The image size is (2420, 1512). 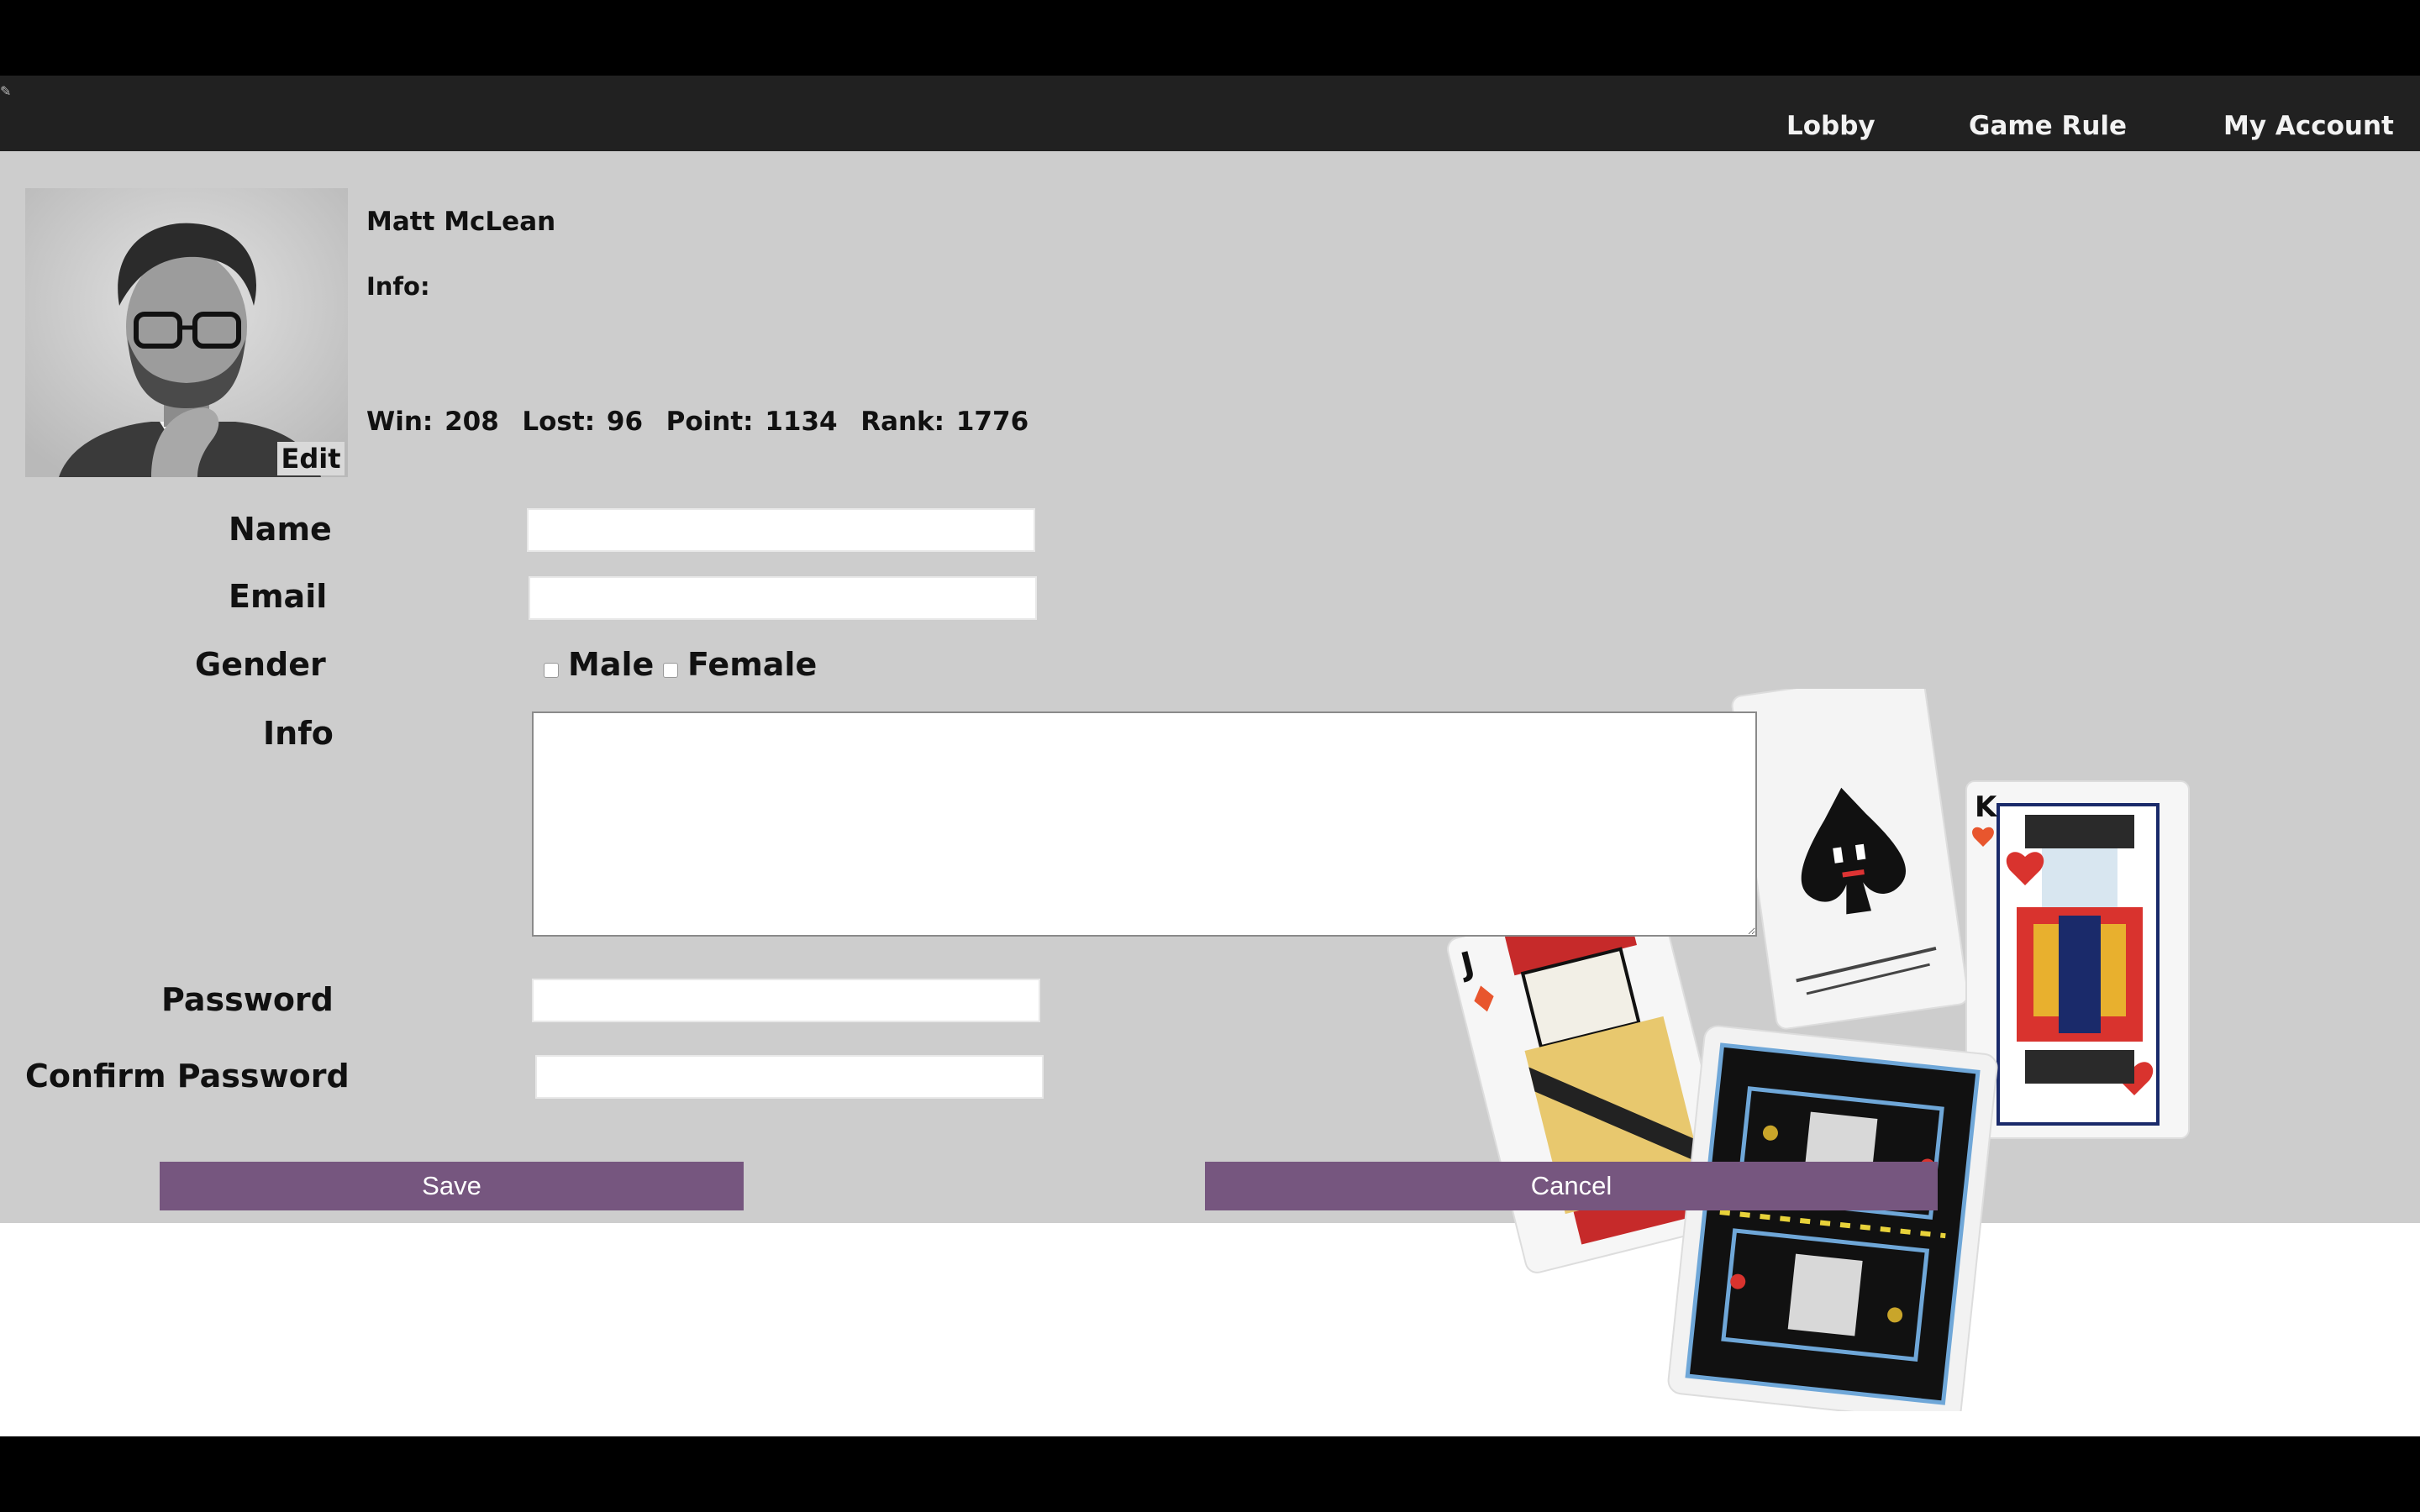 I want to click on info-label: Info, so click(x=299, y=733).